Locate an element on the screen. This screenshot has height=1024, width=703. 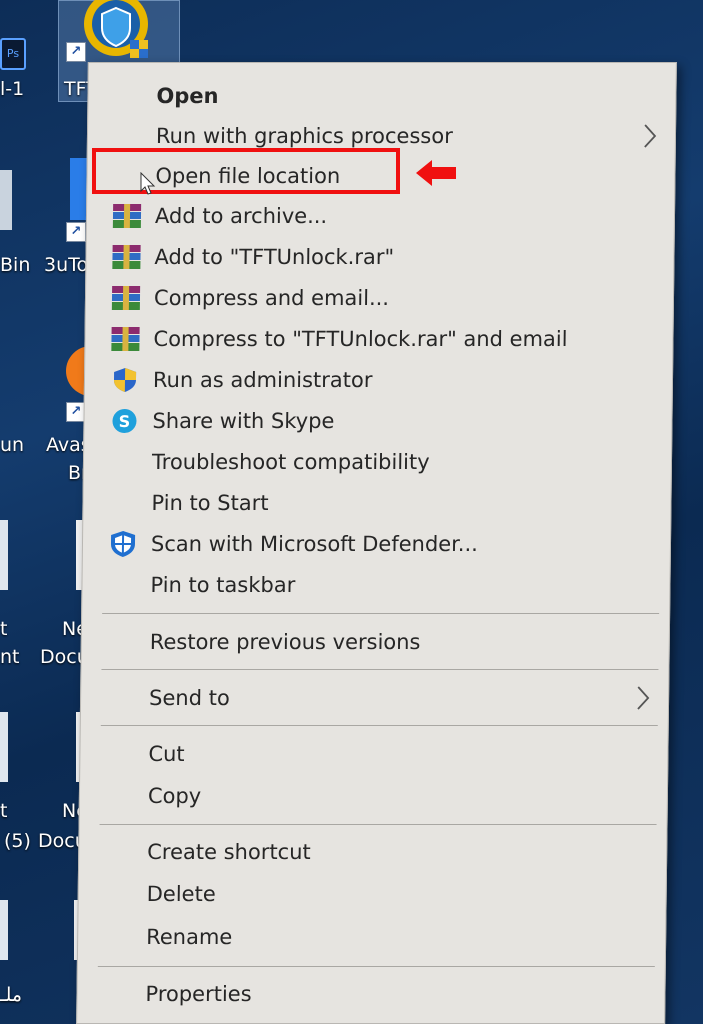
menu-item-pin-to-start: Pin to Start is located at coordinates (376, 503).